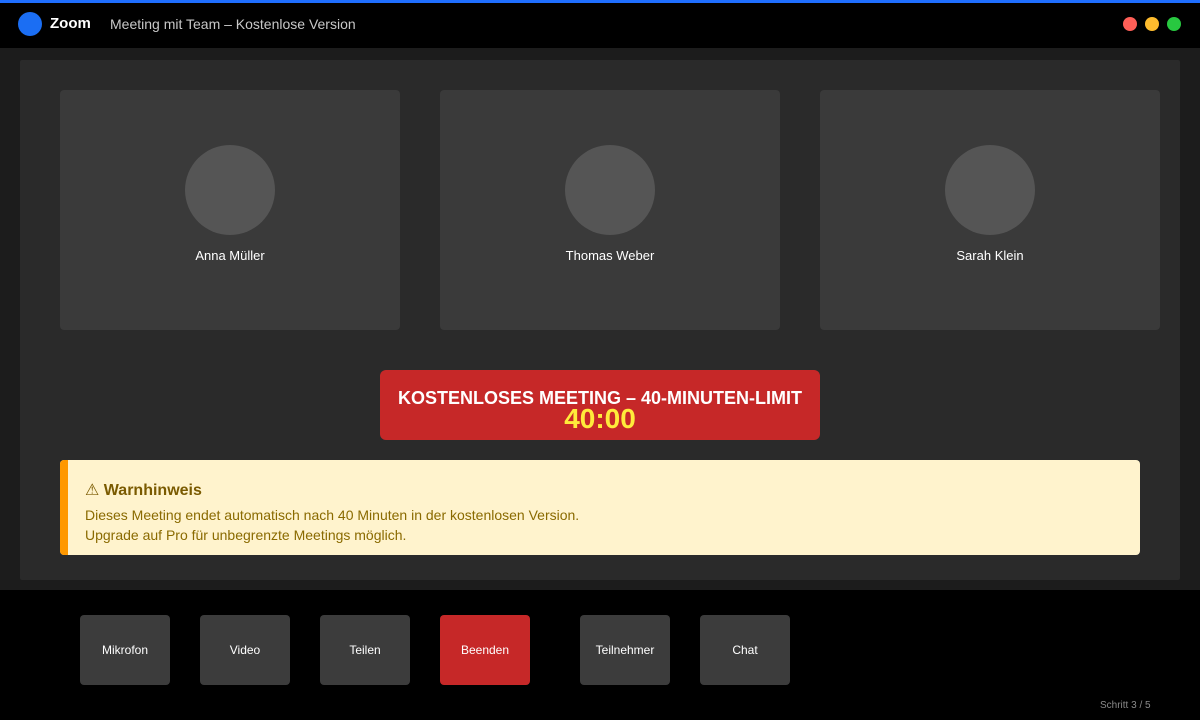 Image resolution: width=1200 pixels, height=720 pixels. Describe the element at coordinates (230, 255) in the screenshot. I see `participant-name: Anna Müller` at that location.